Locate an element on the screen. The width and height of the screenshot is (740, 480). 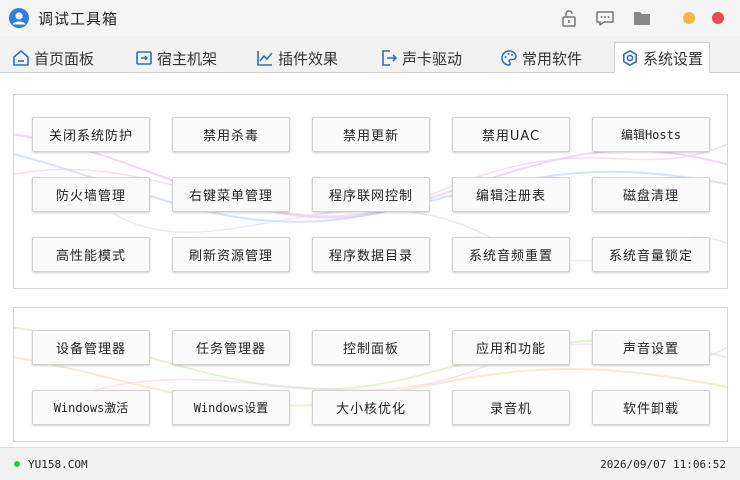
control-panel-button: 控制面板 is located at coordinates (371, 347).